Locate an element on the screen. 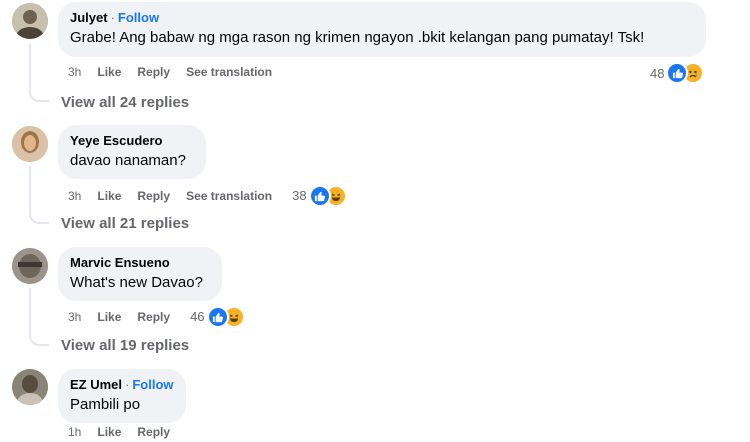 Image resolution: width=750 pixels, height=442 pixels. view-replies-link: View all 24 replies is located at coordinates (125, 103).